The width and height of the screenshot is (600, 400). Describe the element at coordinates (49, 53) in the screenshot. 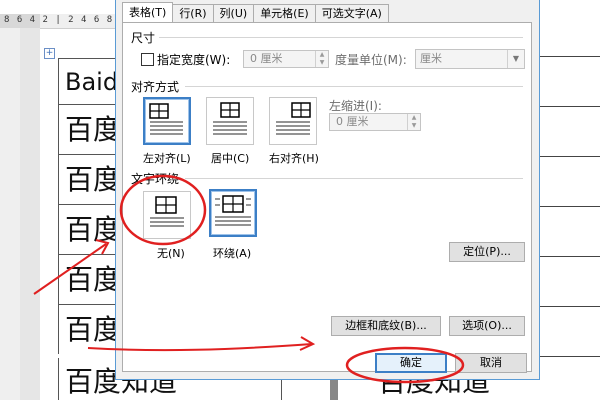

I see `table-move-handle-icon: +` at that location.